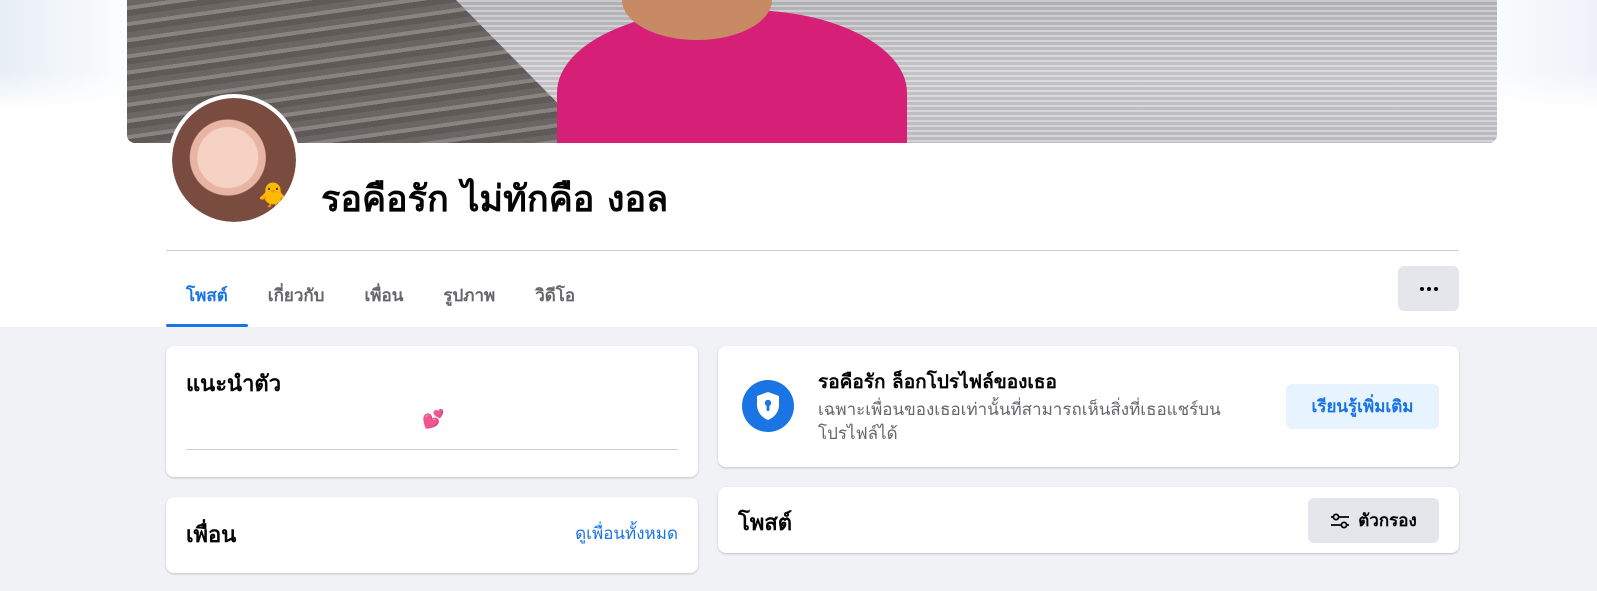 This screenshot has width=1597, height=591. Describe the element at coordinates (207, 295) in the screenshot. I see `tab-posts: โพสต์` at that location.